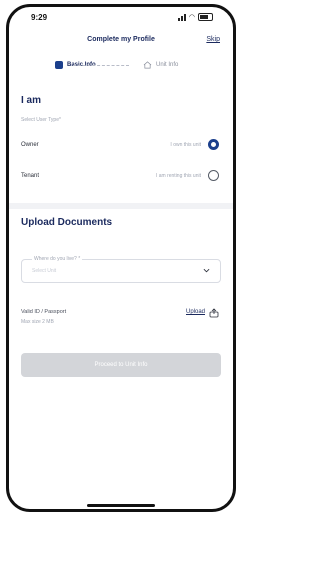 This screenshot has height=575, width=320. I want to click on upload-title: Upload Documents, so click(67, 222).